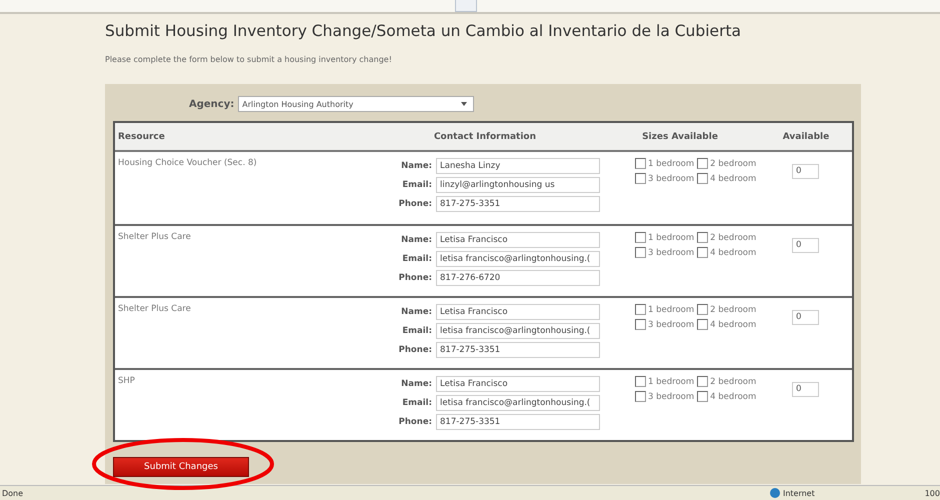 The height and width of the screenshot is (500, 940). I want to click on input-field: Lanesha Linzy, so click(518, 166).